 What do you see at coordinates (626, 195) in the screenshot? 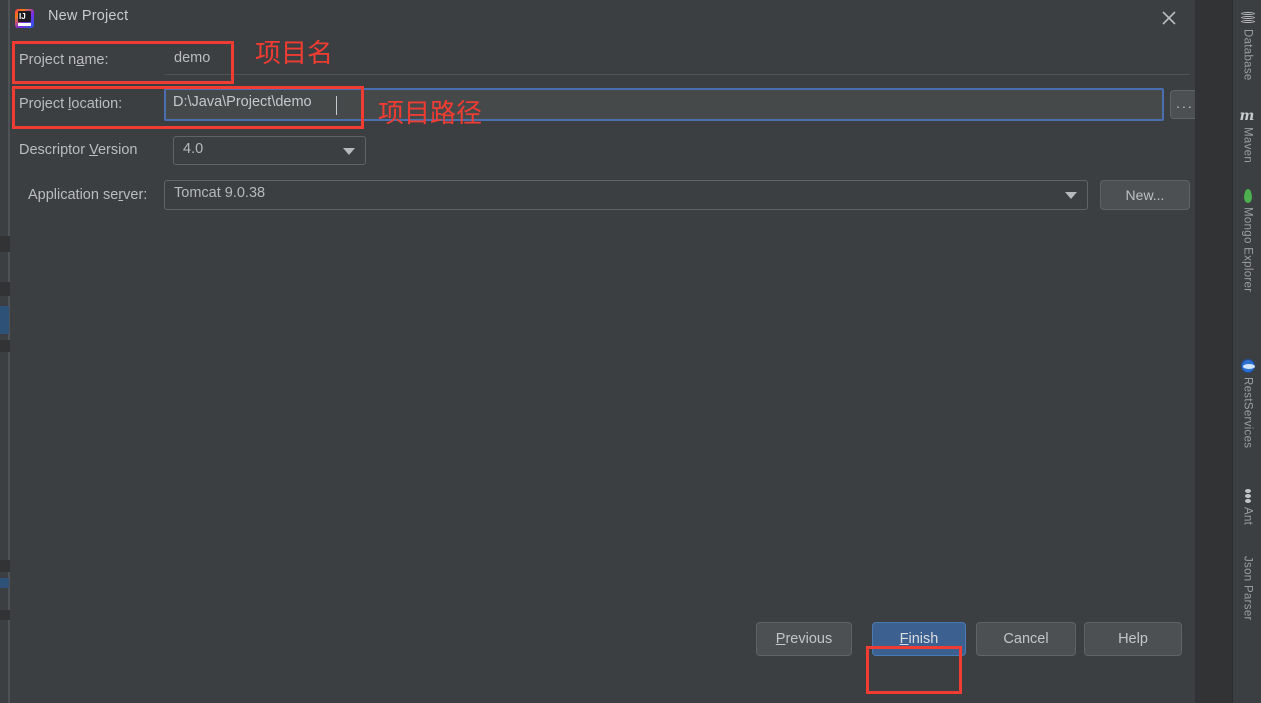
I see `application-server-select: Tomcat 9.0.38` at bounding box center [626, 195].